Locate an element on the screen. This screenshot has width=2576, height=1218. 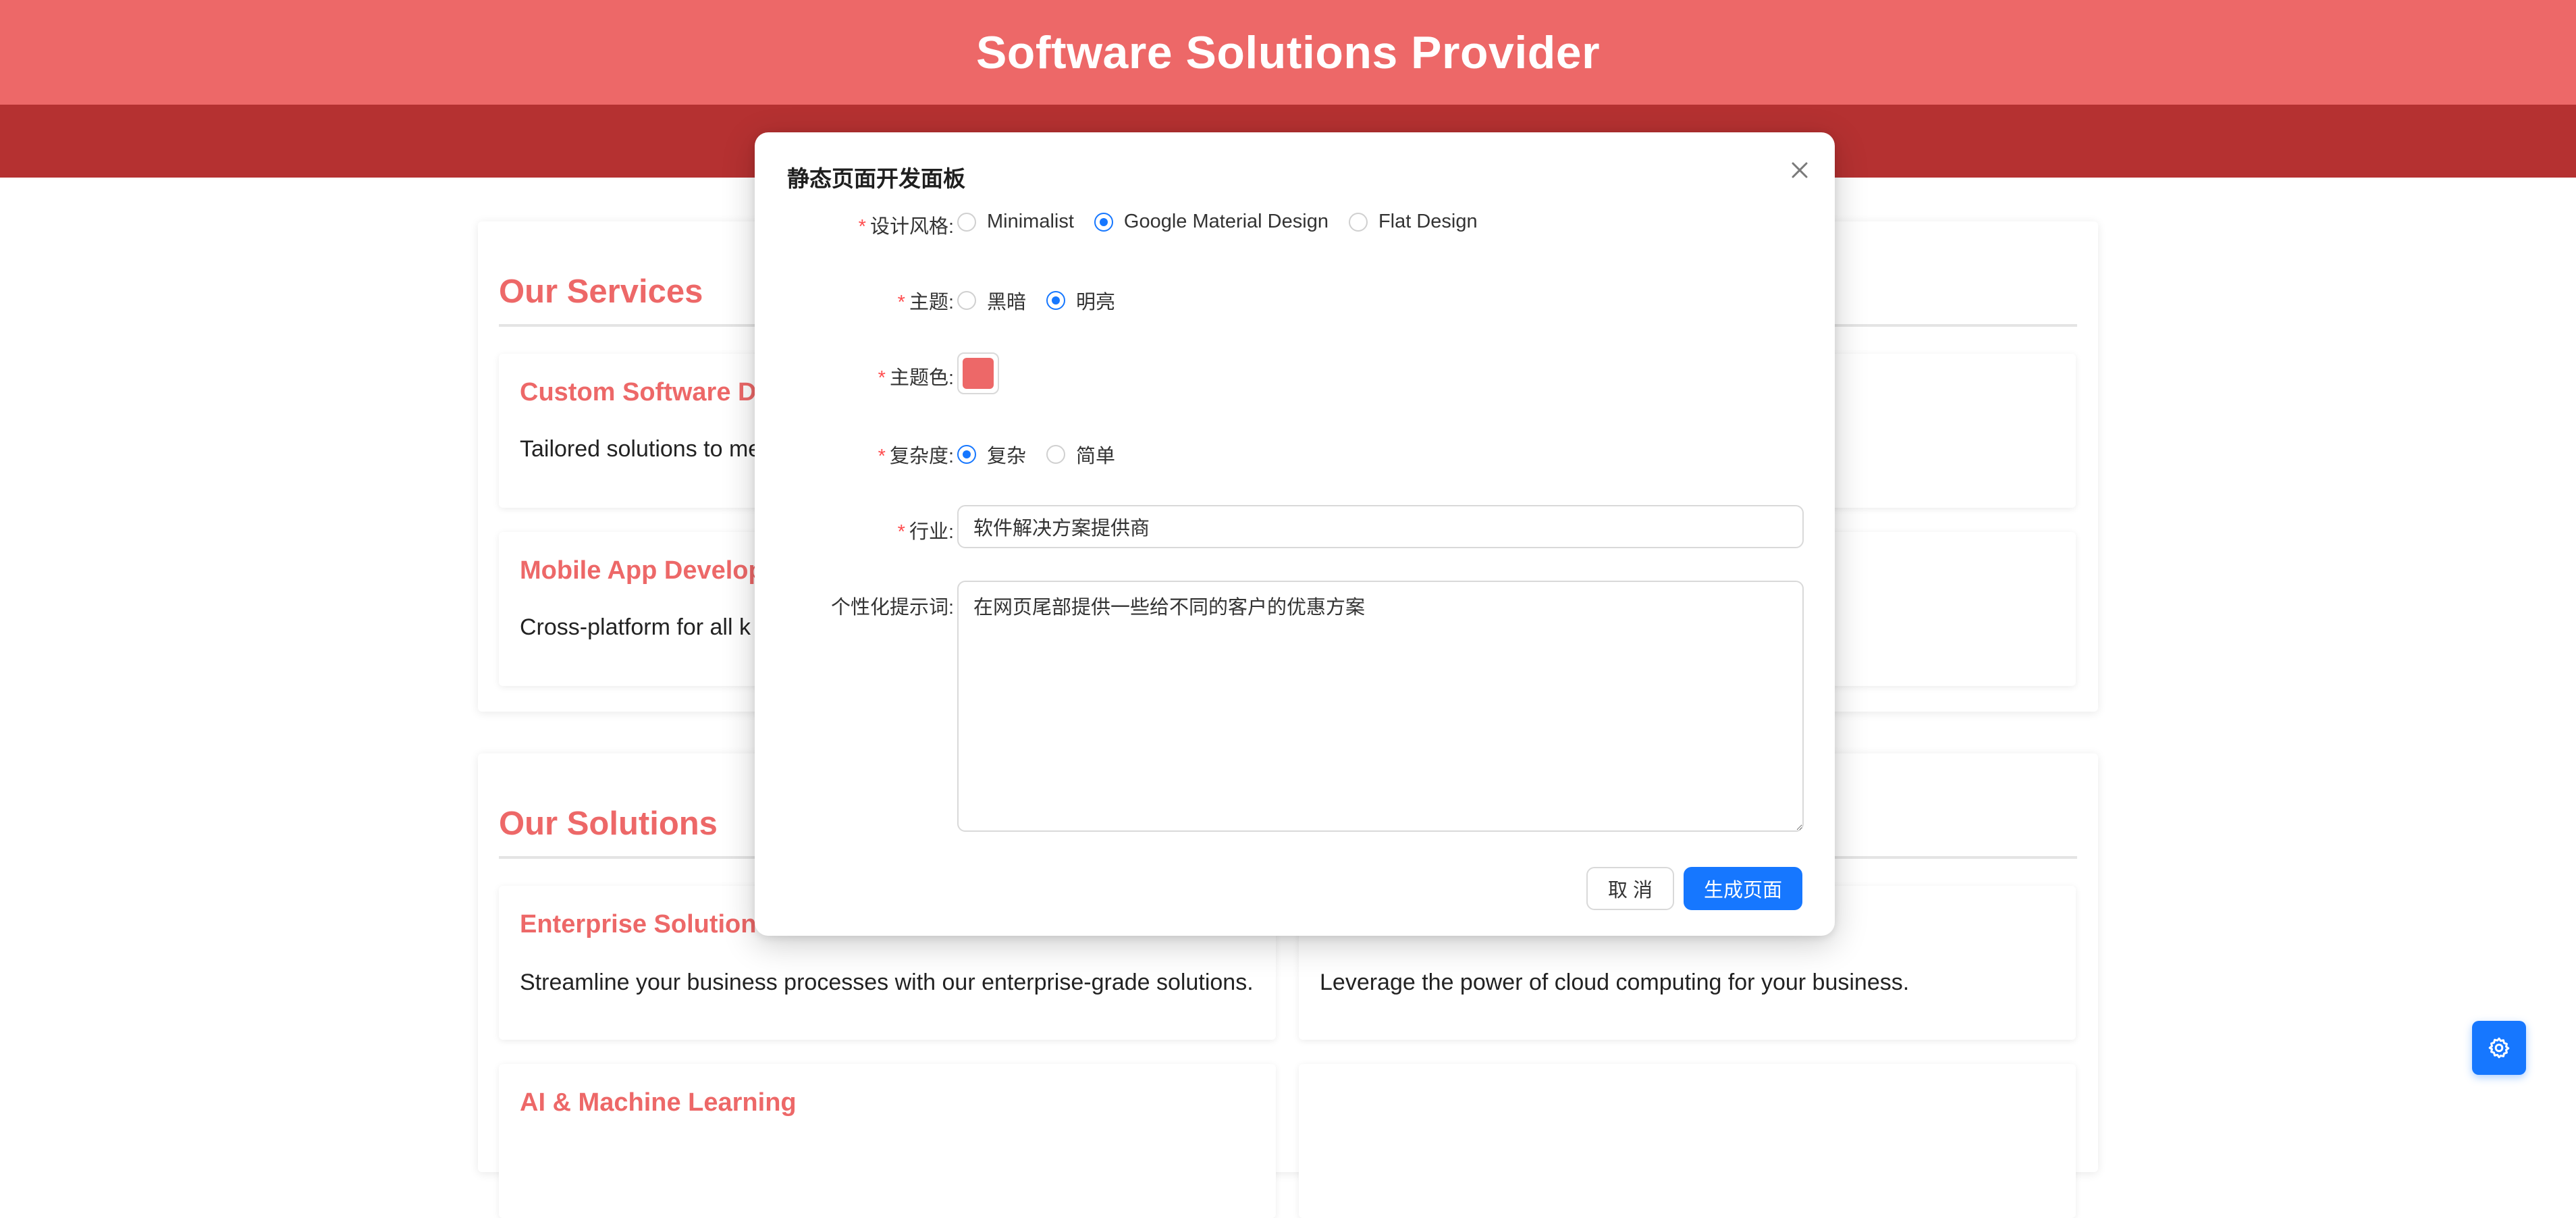
radio-flat-design: Flat Design is located at coordinates (1413, 222).